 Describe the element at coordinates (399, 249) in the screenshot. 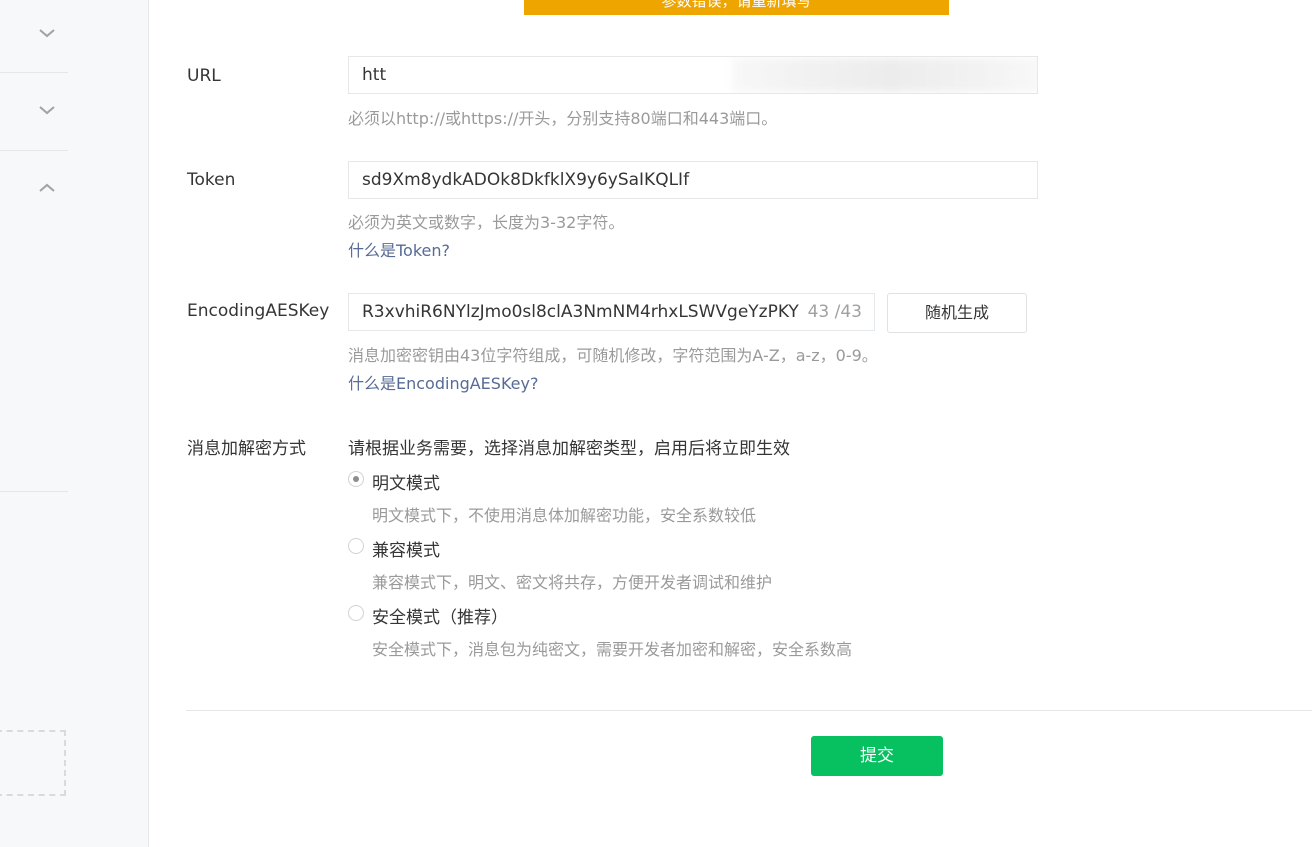

I see `what-is-token-link: 什么是Token?` at that location.